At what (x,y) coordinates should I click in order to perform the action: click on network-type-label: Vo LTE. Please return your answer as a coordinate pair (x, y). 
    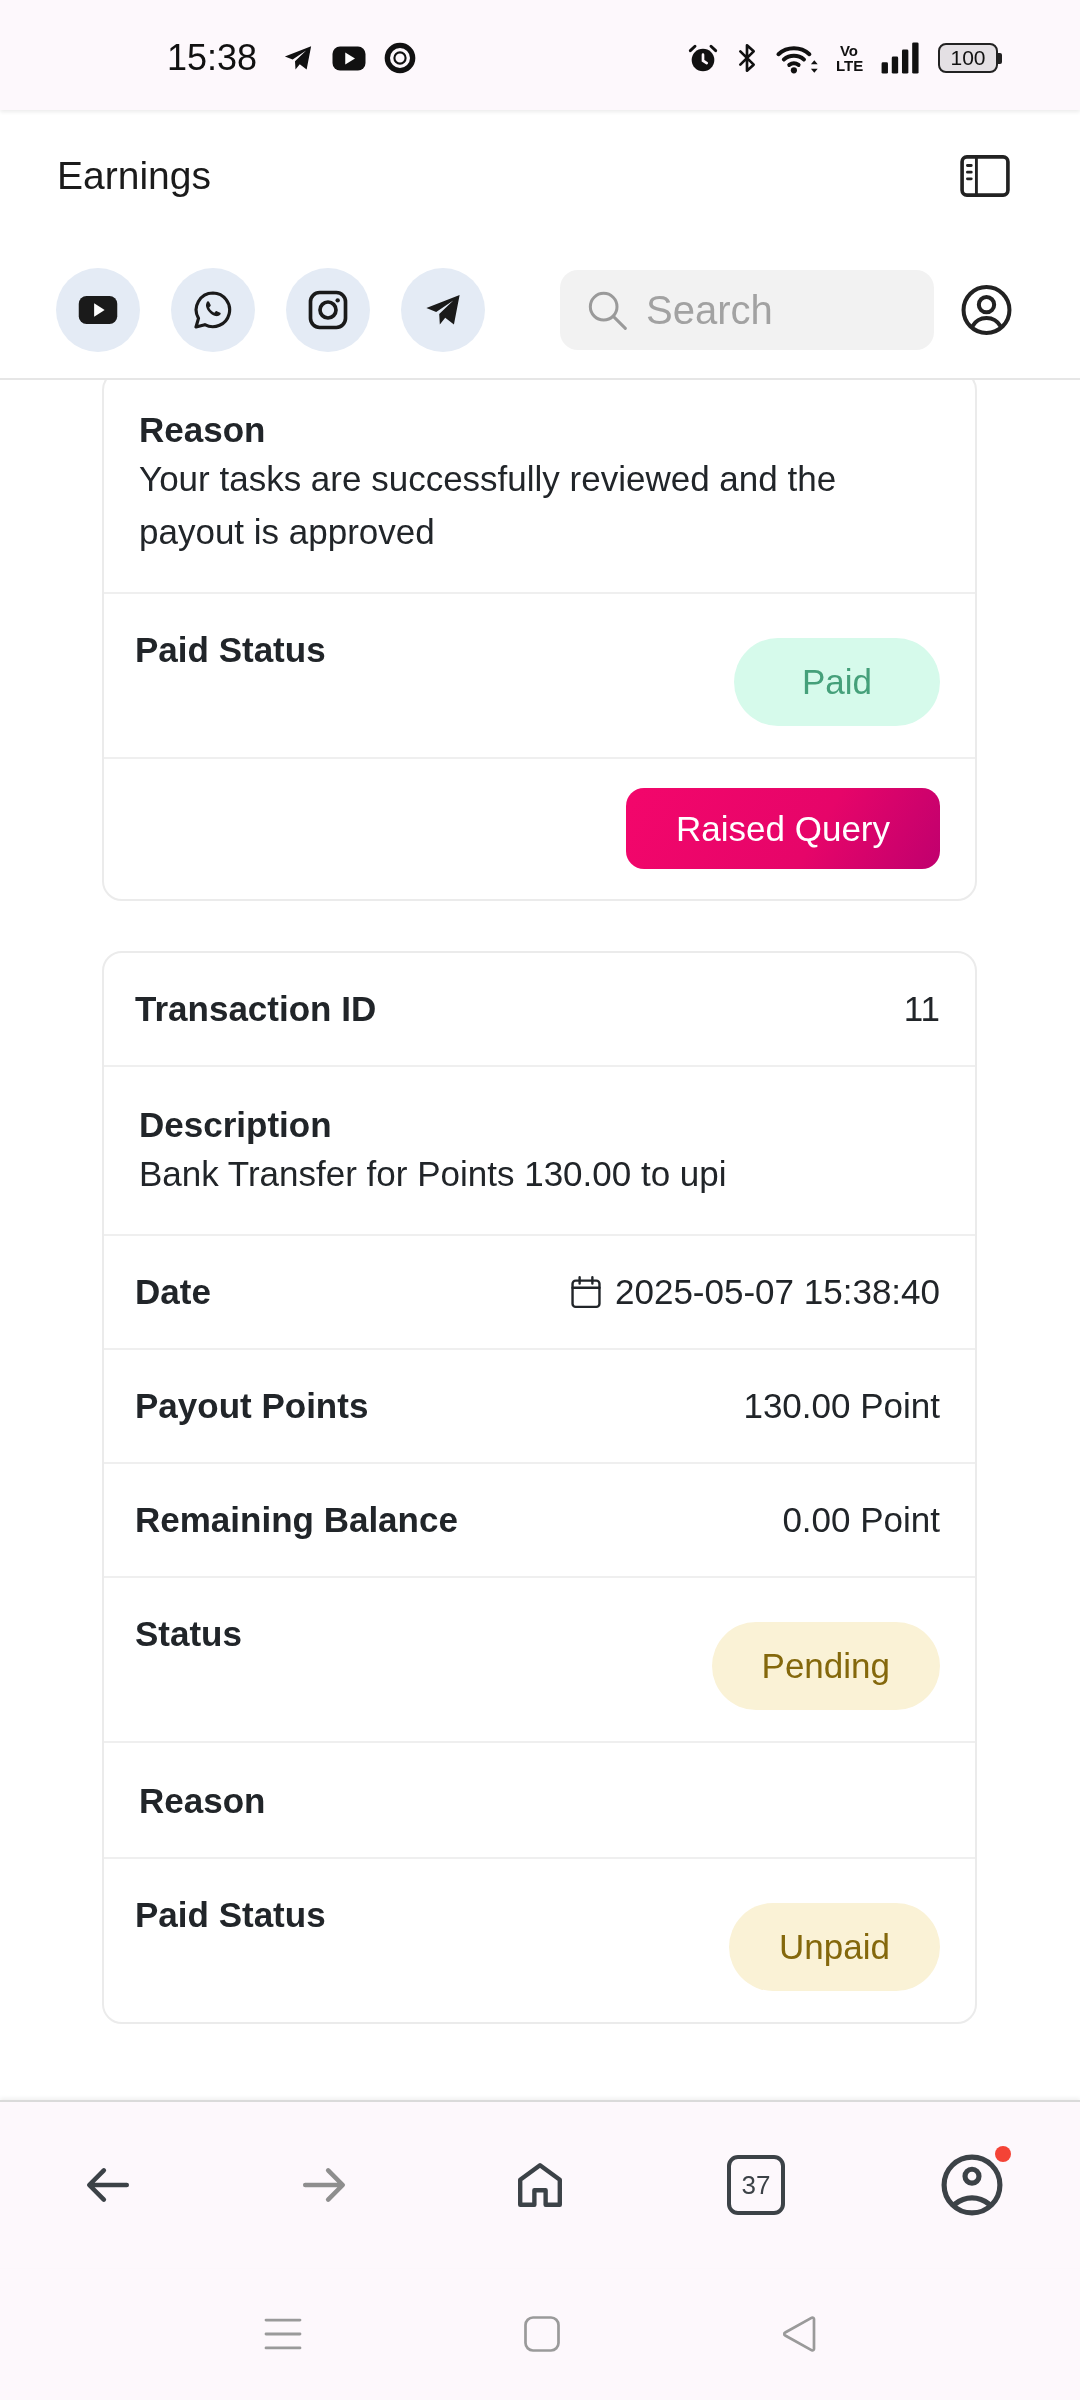
    Looking at the image, I should click on (849, 58).